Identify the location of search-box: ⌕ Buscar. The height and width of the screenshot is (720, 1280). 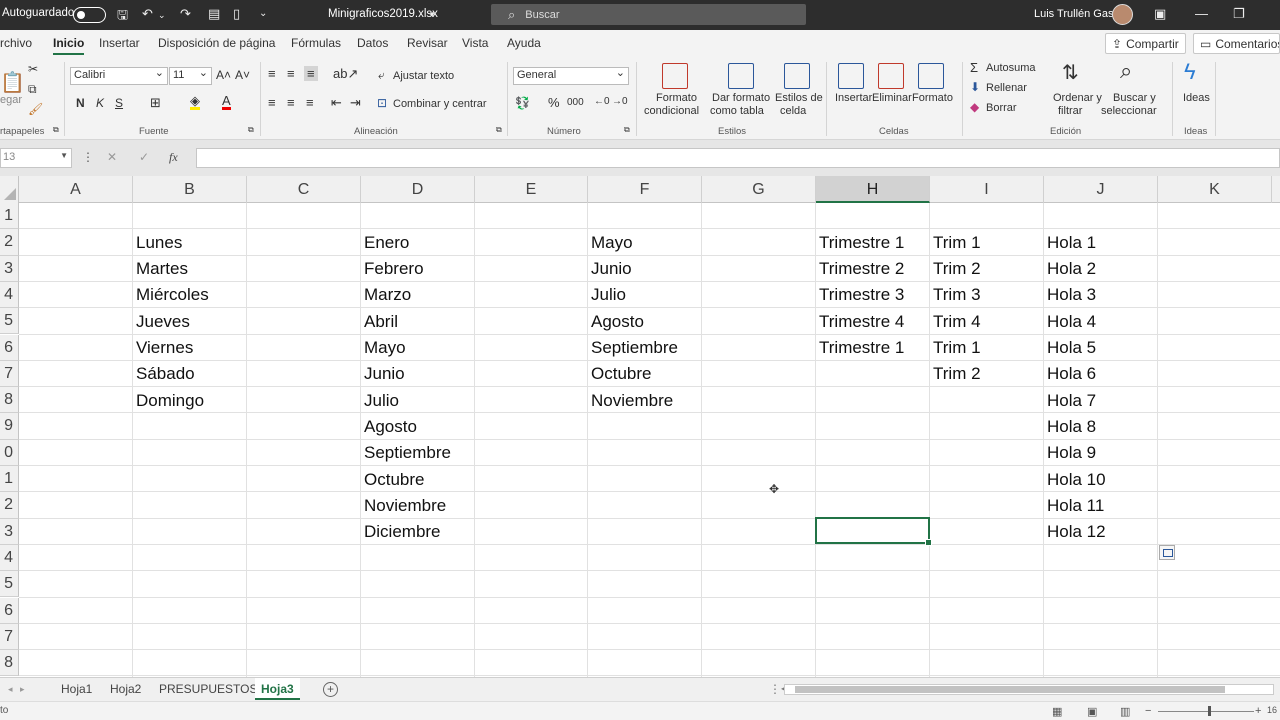
(648, 14).